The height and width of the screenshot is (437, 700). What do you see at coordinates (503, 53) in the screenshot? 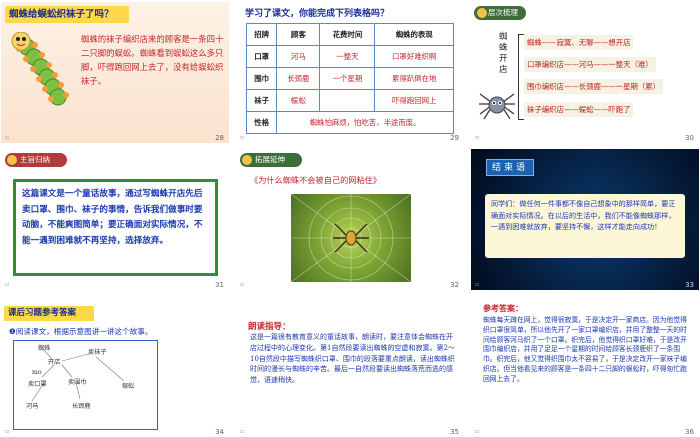
I see `outline-title: 蜘蛛开店` at bounding box center [503, 53].